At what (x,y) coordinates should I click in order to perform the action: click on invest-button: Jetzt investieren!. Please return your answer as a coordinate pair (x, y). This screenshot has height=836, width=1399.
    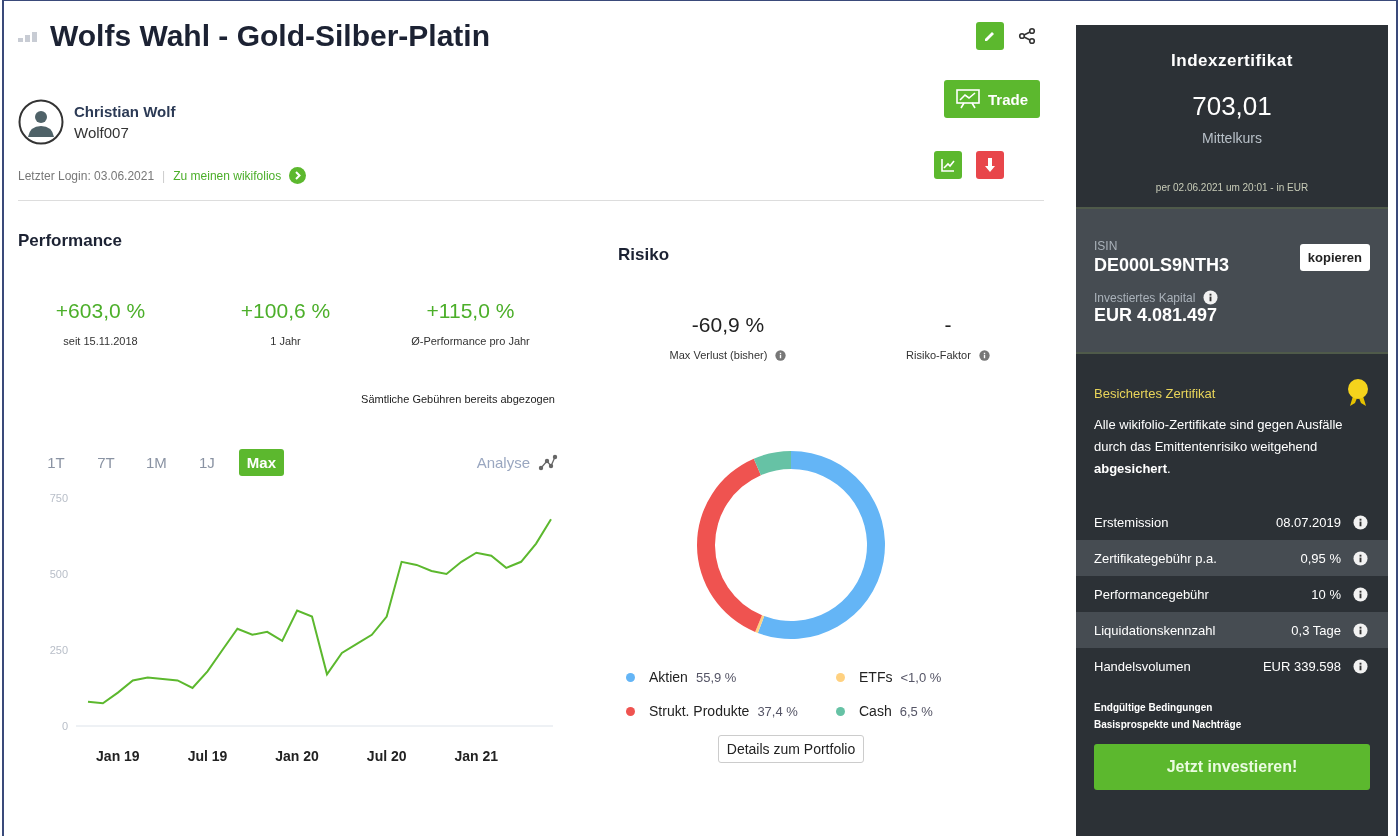
    Looking at the image, I should click on (1232, 767).